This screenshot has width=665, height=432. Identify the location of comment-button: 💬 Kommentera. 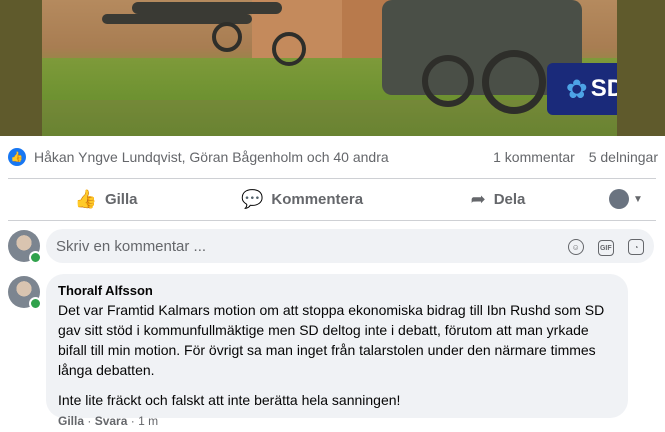
(302, 199).